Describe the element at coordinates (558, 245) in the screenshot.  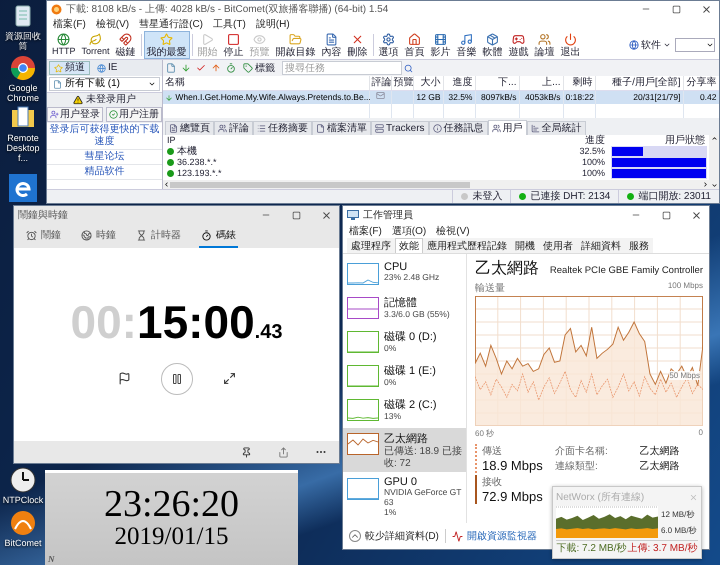
I see `tab: 使用者` at that location.